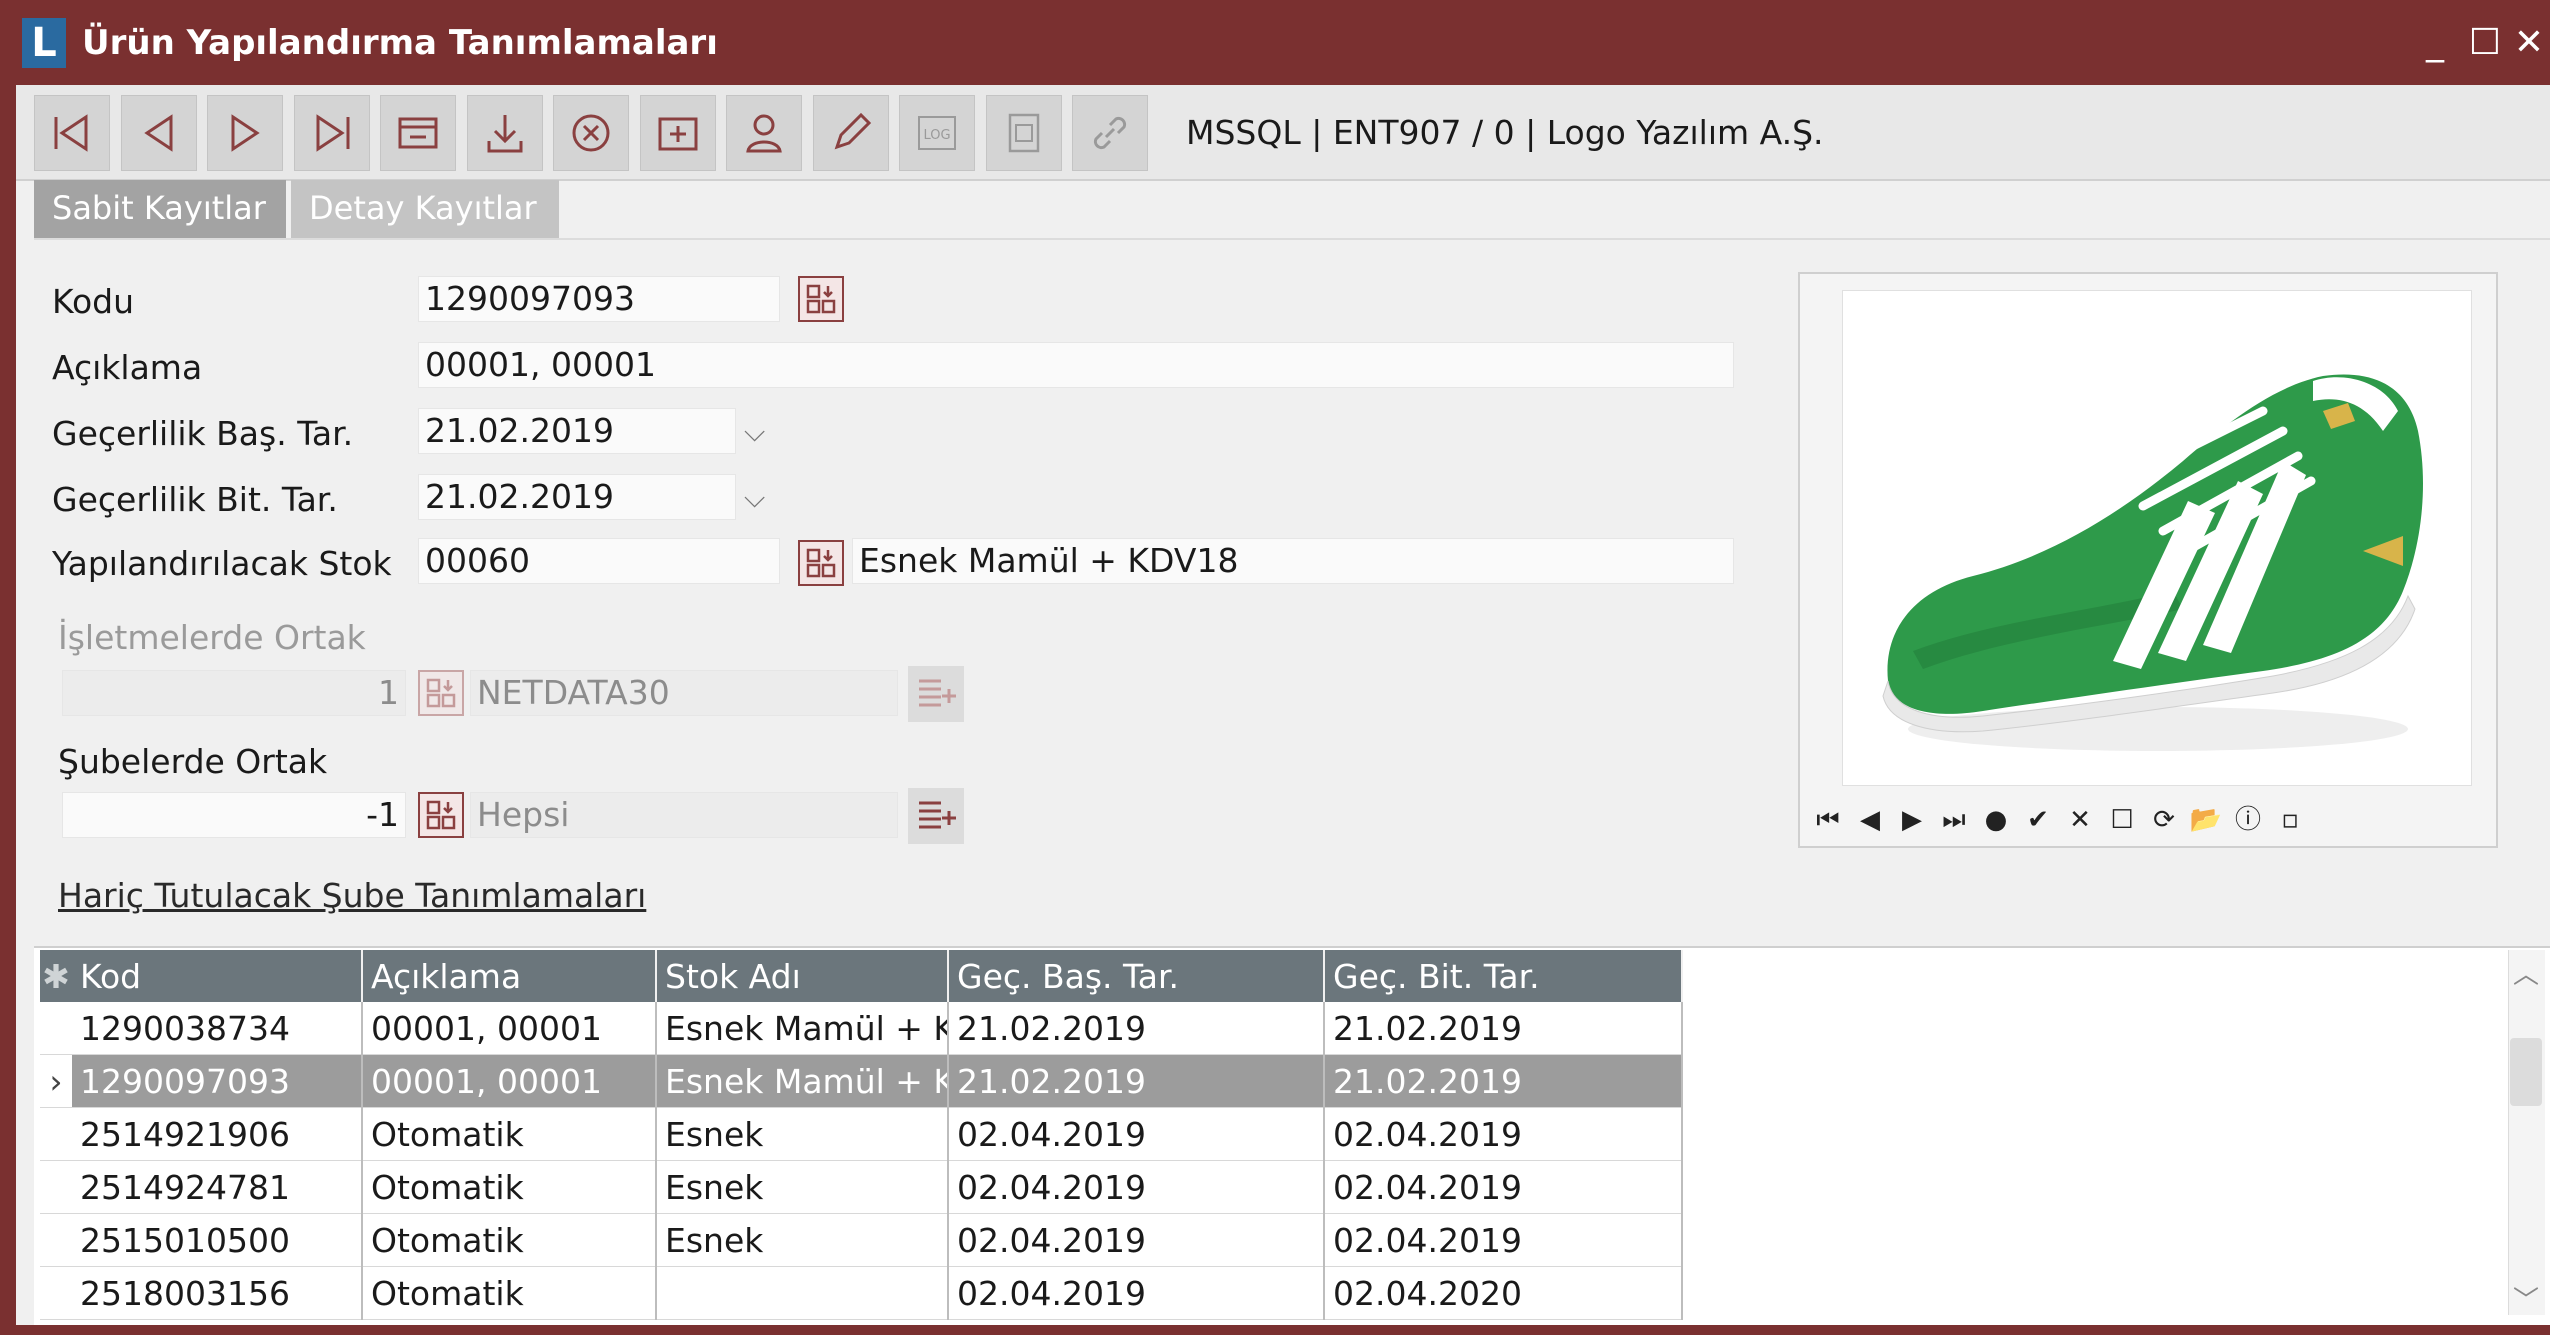  What do you see at coordinates (425, 209) in the screenshot?
I see `tab-detail-records: Detay Kayıtlar` at bounding box center [425, 209].